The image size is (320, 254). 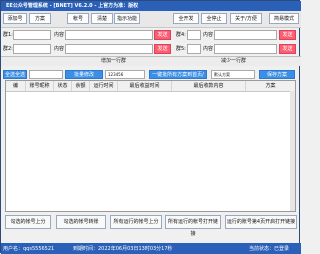 I want to click on group-label: 群4:, so click(x=181, y=35).